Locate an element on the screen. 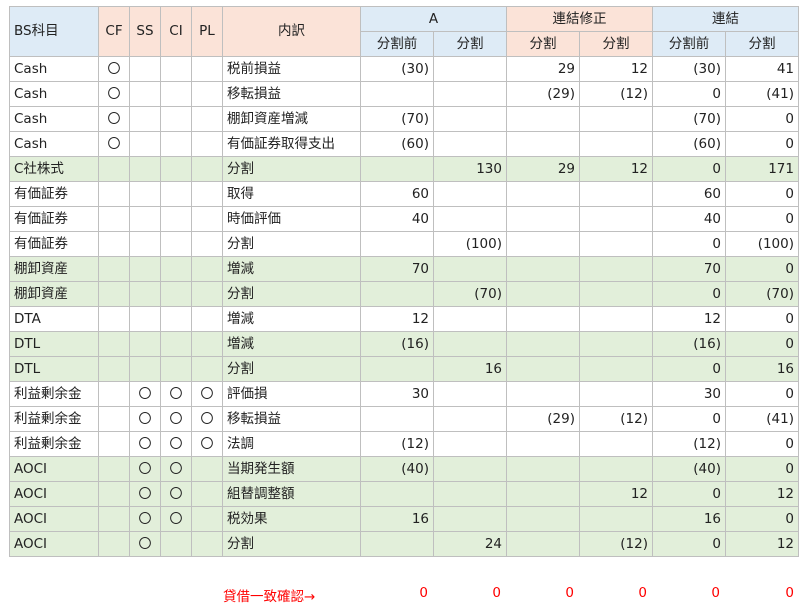 The width and height of the screenshot is (807, 606). cell-breakdown: 取得 is located at coordinates (291, 194).